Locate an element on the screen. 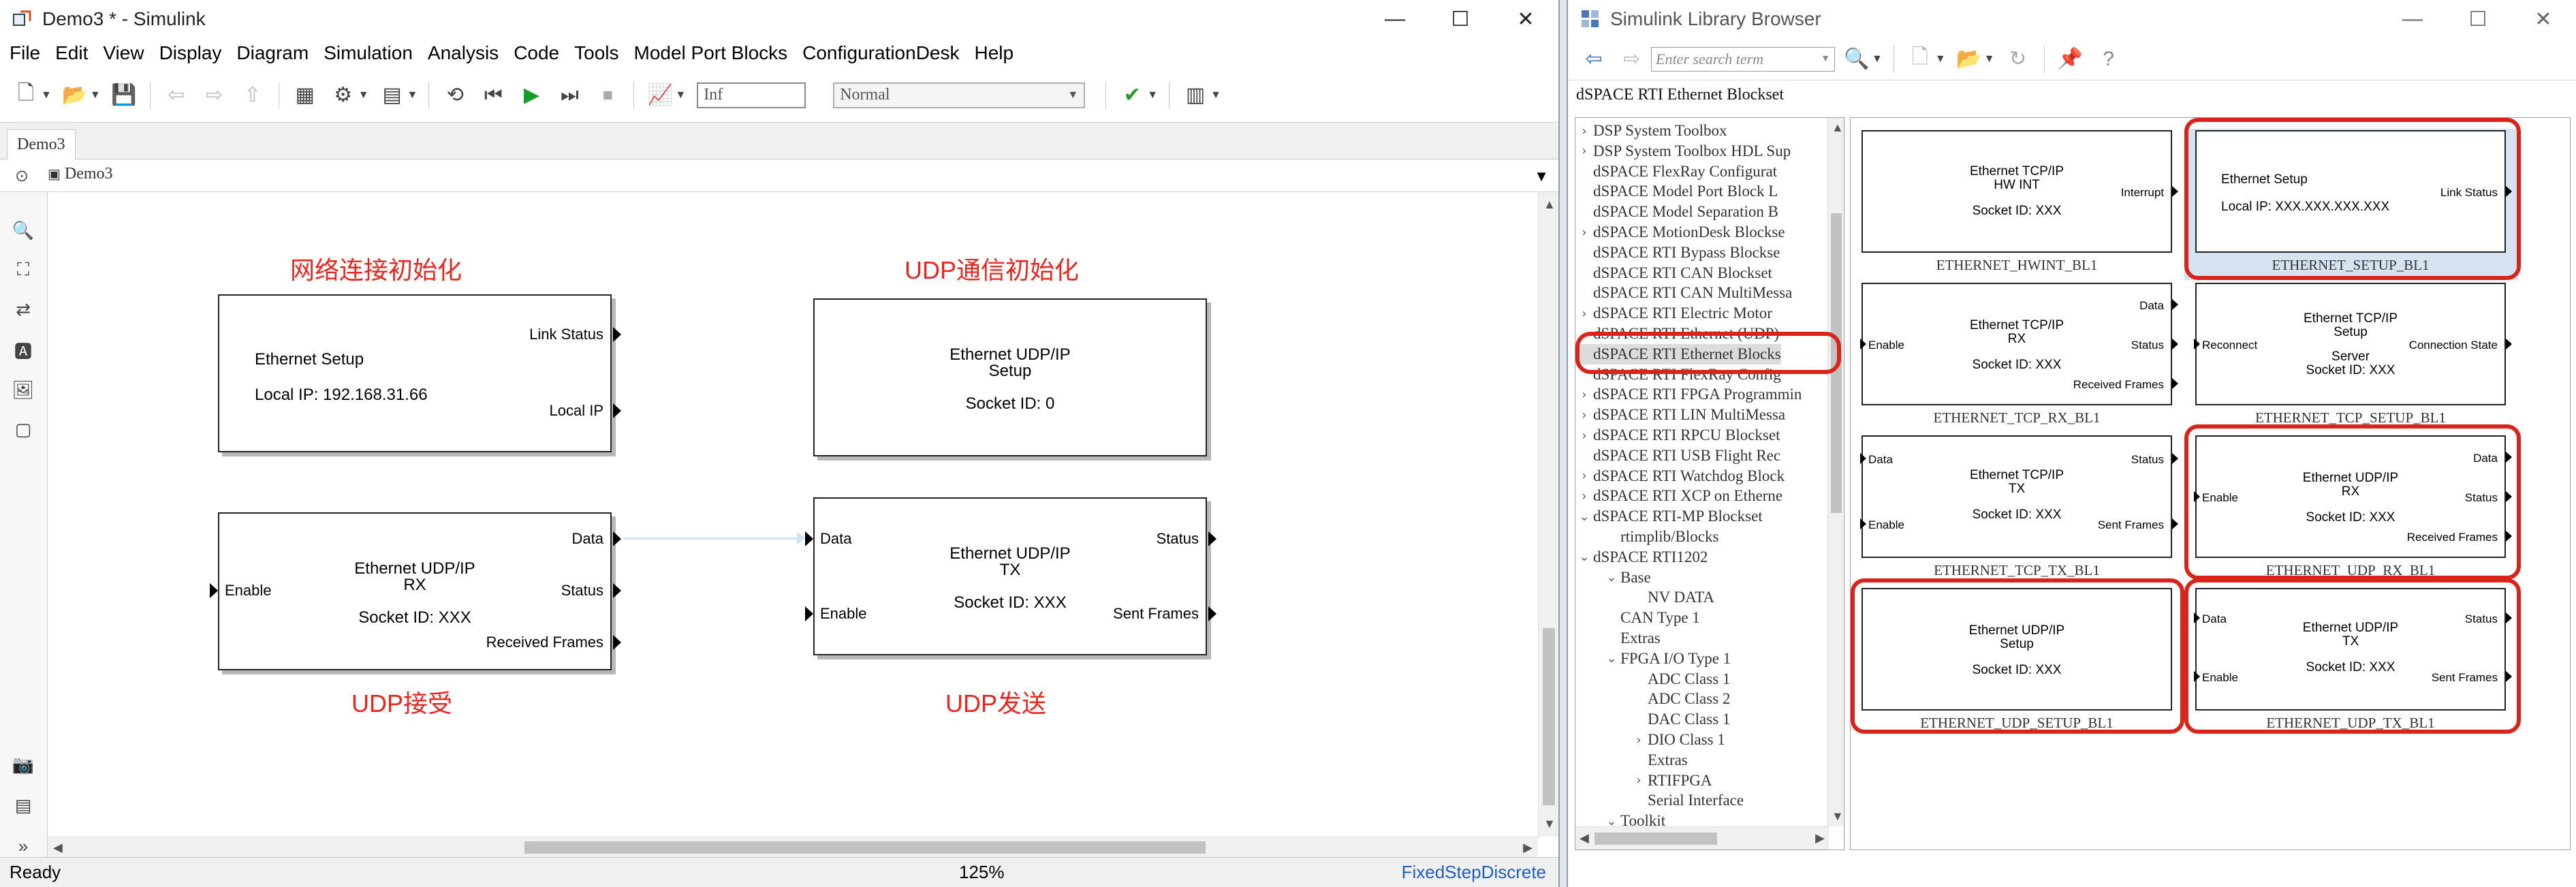 Image resolution: width=2576 pixels, height=887 pixels. tree-item: dSPACE RTI CAN MultiMessa is located at coordinates (1683, 293).